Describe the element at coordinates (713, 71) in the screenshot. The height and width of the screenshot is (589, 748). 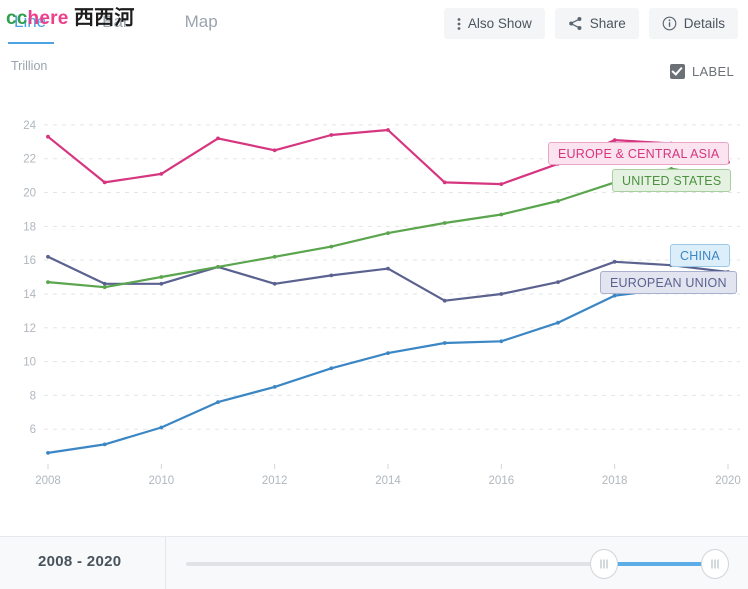
I see `label-checkbox-text: LABEL` at that location.